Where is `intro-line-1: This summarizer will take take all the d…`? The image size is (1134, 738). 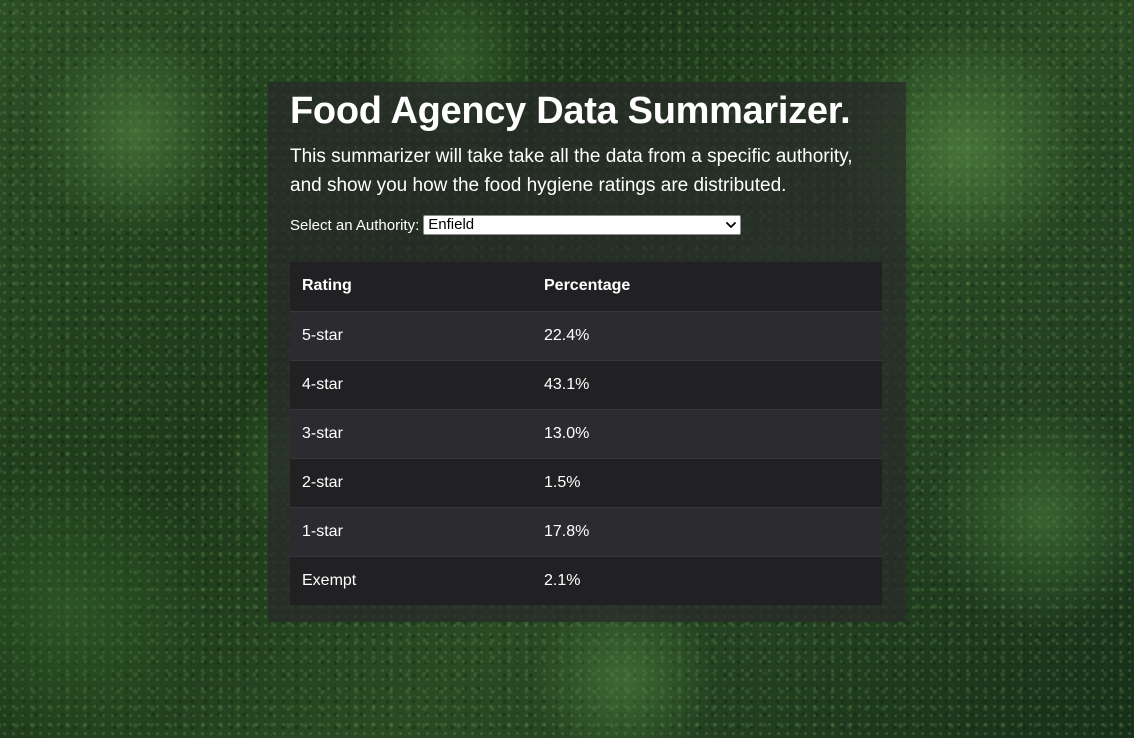
intro-line-1: This summarizer will take take all the d… is located at coordinates (571, 156).